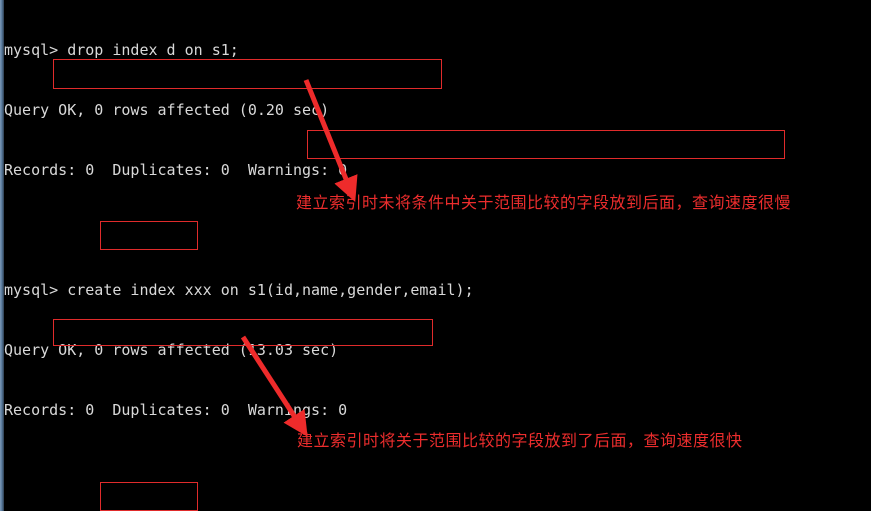 The image size is (871, 511). What do you see at coordinates (171, 350) in the screenshot?
I see `terminal-line: Query OK, 0 rows affected (13.03 sec)` at bounding box center [171, 350].